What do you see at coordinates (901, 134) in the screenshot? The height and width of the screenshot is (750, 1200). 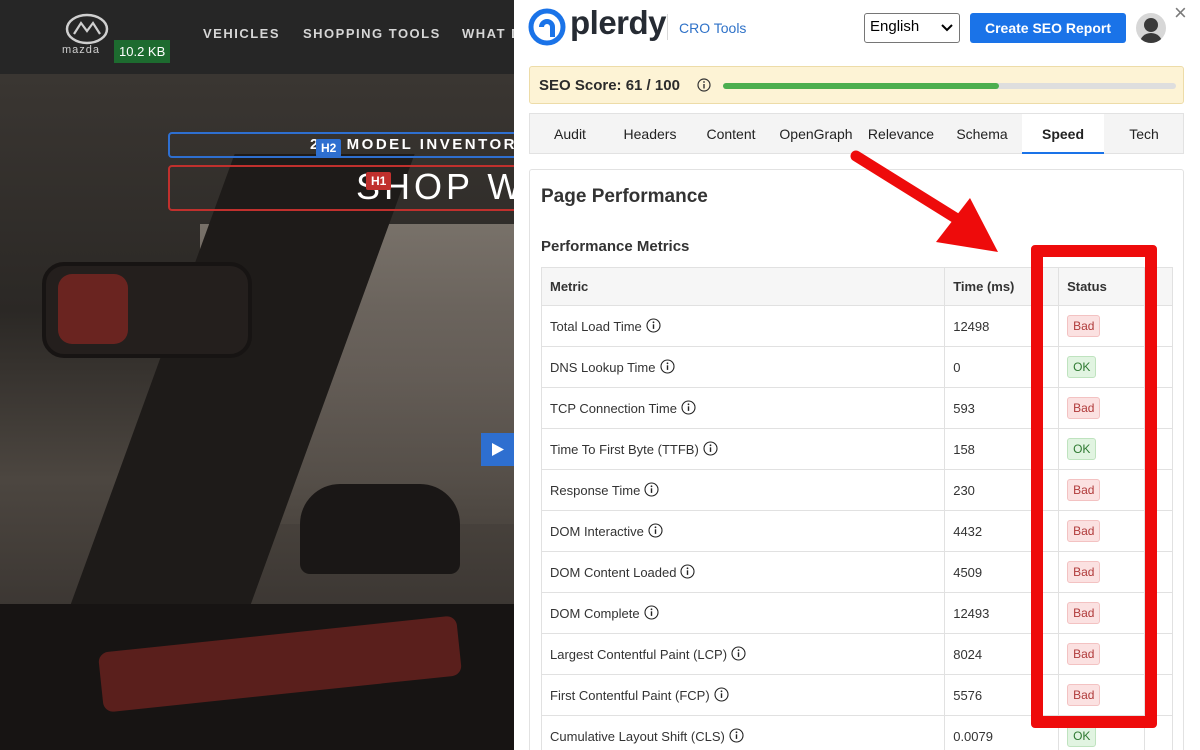 I see `tab-relevance: Relevance` at bounding box center [901, 134].